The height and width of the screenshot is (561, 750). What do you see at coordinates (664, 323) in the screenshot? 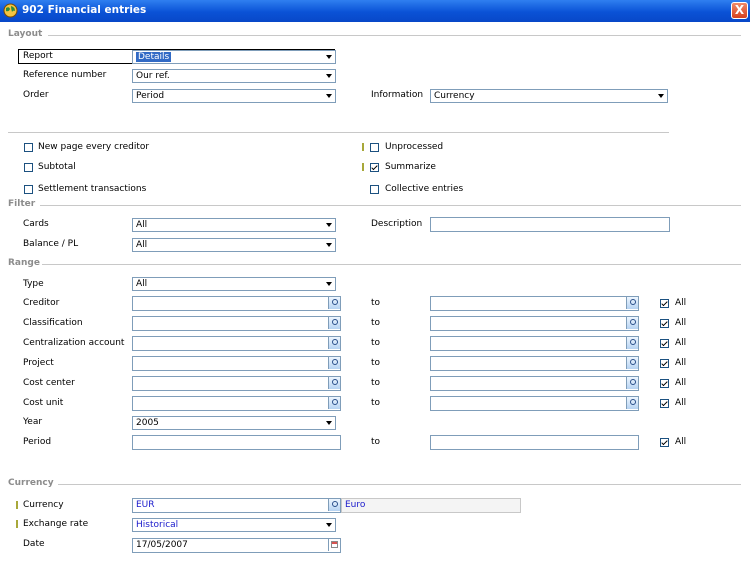
I see `classification-all-checkbox` at bounding box center [664, 323].